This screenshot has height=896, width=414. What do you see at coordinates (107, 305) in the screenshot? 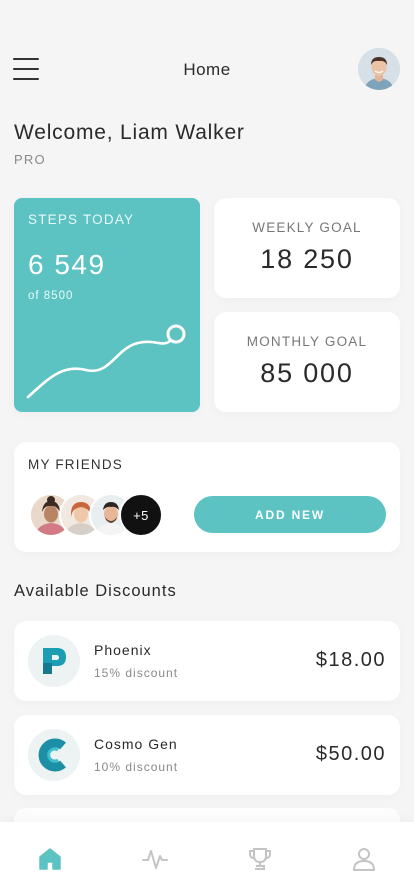
I see `steps-today-card: STEPS TODAY 6 549 of 8500` at bounding box center [107, 305].